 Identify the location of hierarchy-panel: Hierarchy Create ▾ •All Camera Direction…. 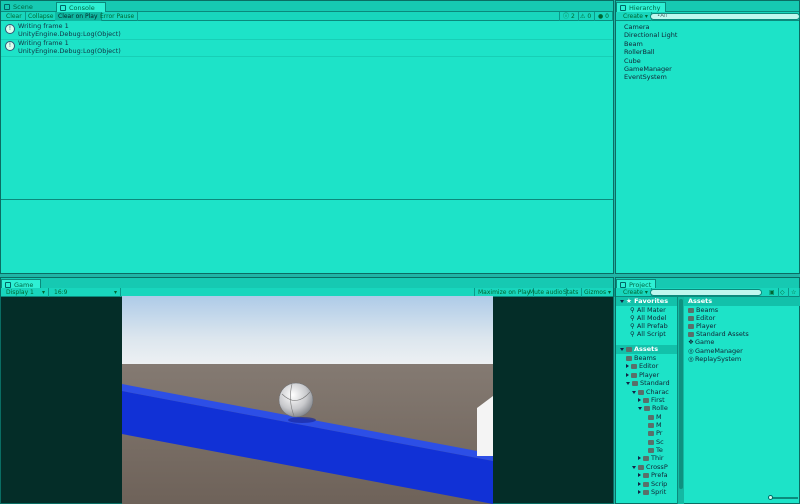
(707, 137).